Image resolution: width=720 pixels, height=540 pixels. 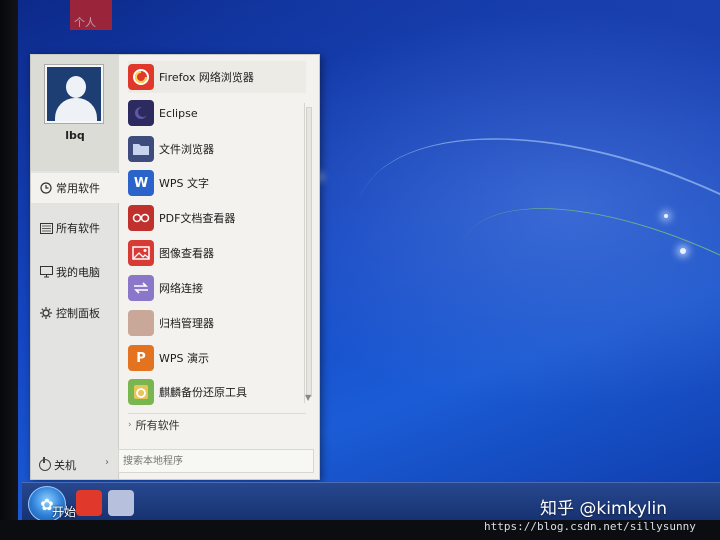 I want to click on eclipse-icon, so click(x=141, y=113).